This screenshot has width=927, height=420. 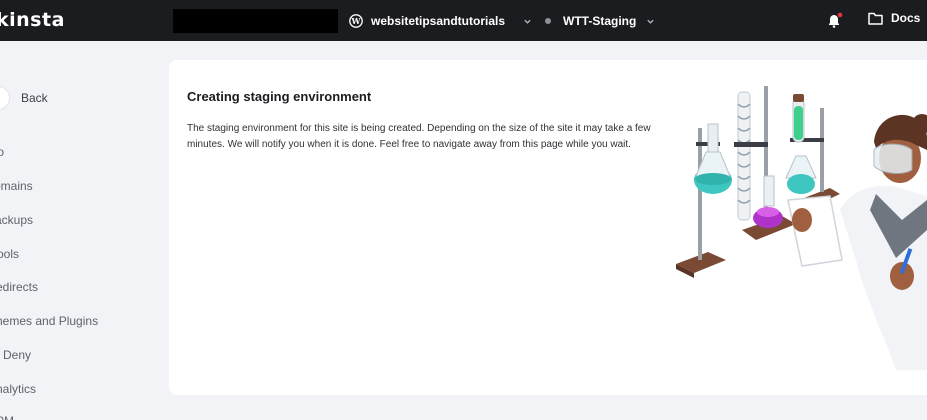 What do you see at coordinates (840, 15) in the screenshot?
I see `notification-dot` at bounding box center [840, 15].